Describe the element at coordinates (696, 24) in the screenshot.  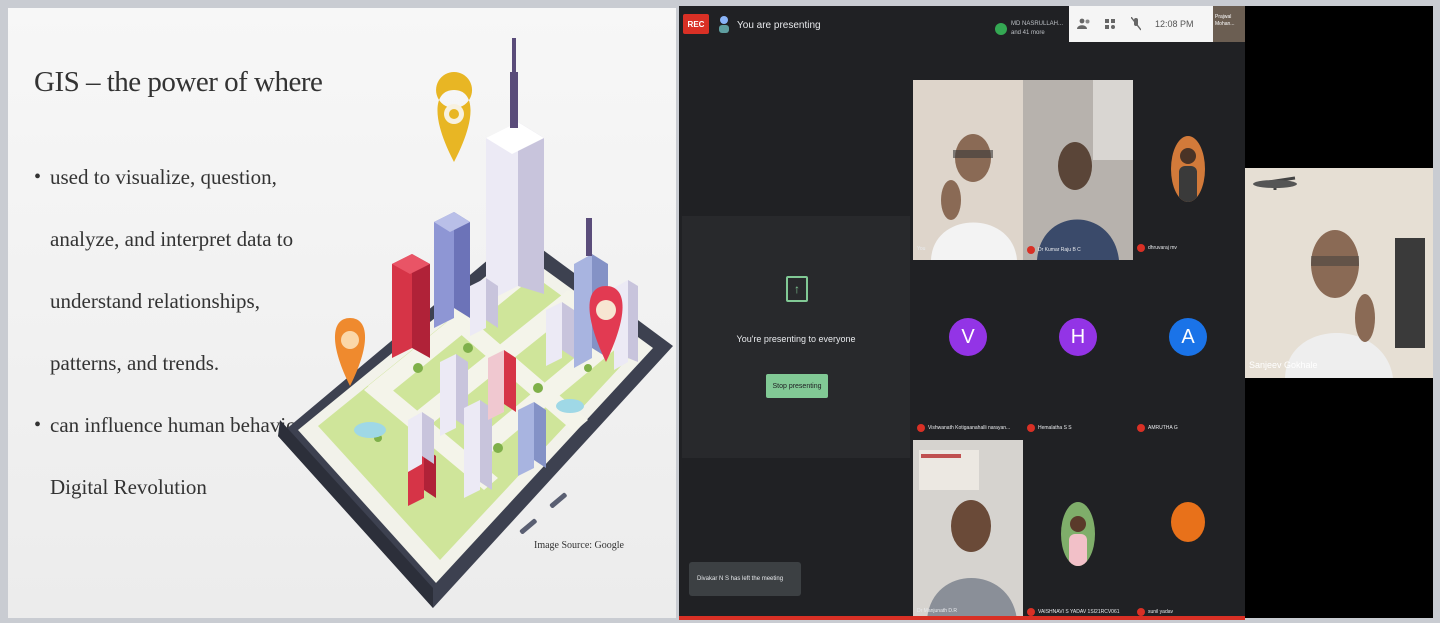
I see `recording-badge: REC` at that location.